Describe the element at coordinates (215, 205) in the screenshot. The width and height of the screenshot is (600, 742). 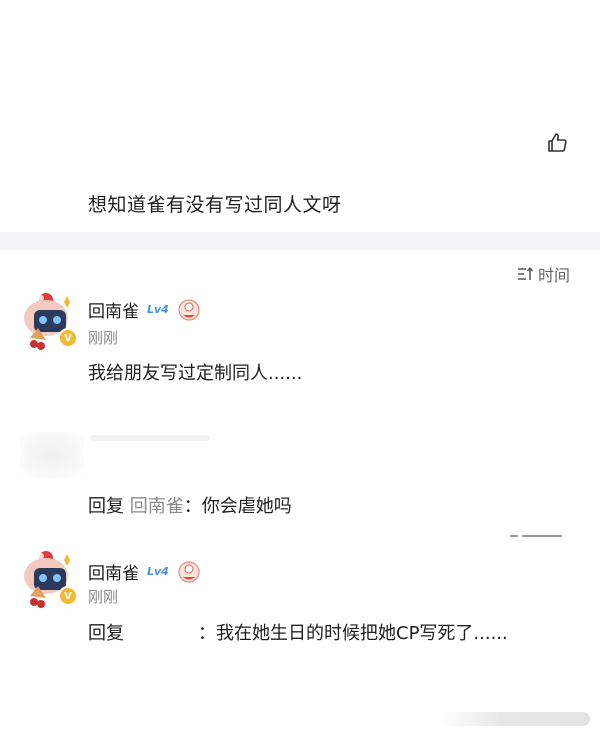
I see `post-text: 想知道雀有没有写过同人文呀` at that location.